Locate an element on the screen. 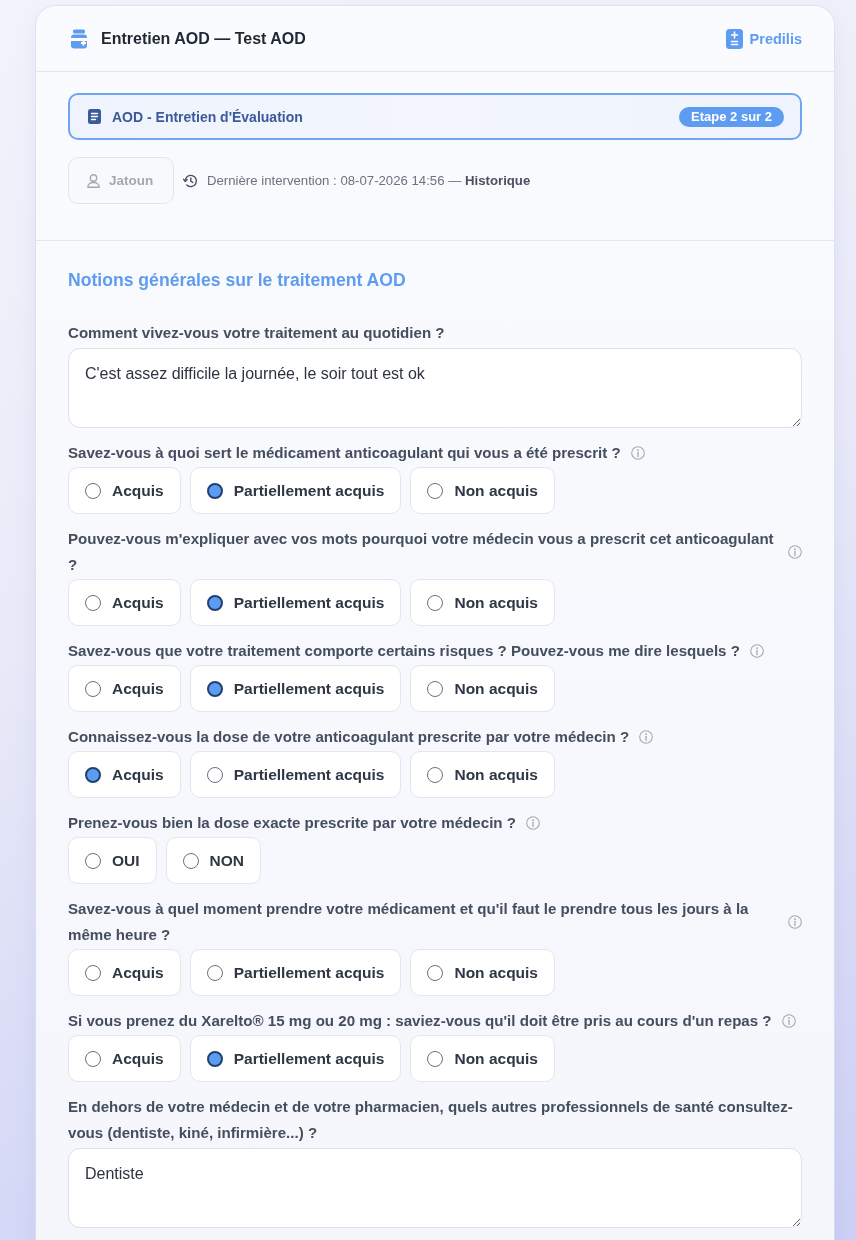 The image size is (856, 1240). page-title: Entretien AOD — Test AOD is located at coordinates (203, 38).